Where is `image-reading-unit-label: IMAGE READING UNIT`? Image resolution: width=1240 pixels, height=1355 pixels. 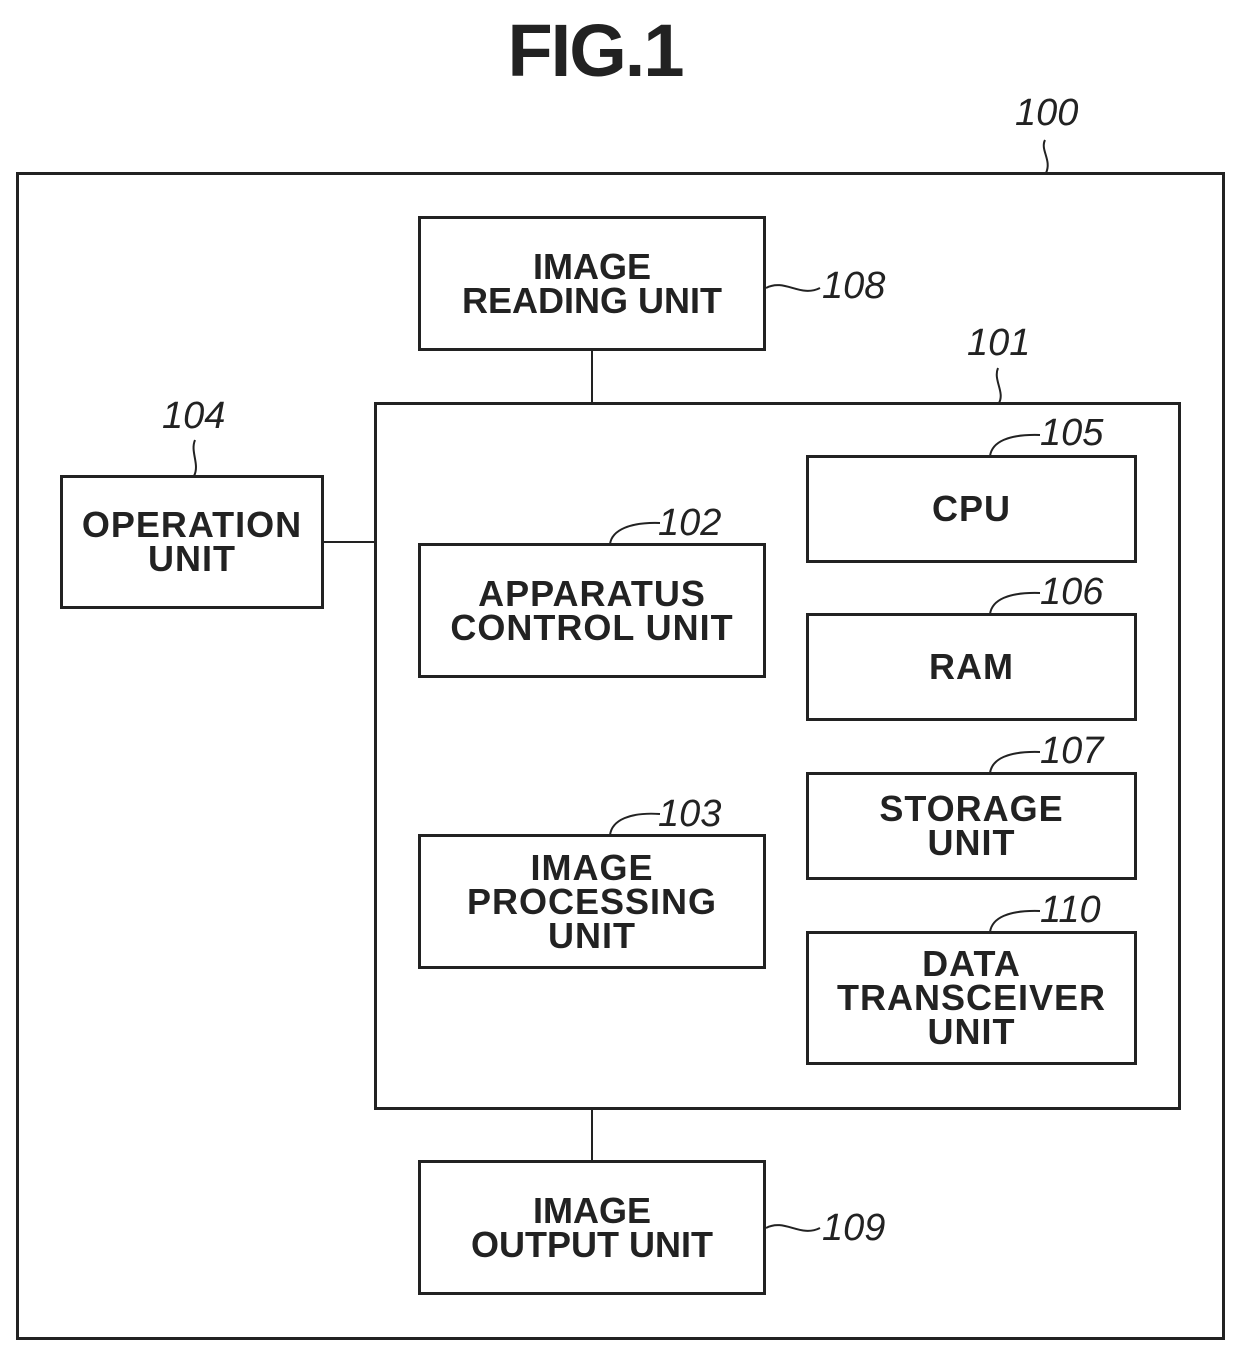
image-reading-unit-label: IMAGE READING UNIT is located at coordinates (592, 283).